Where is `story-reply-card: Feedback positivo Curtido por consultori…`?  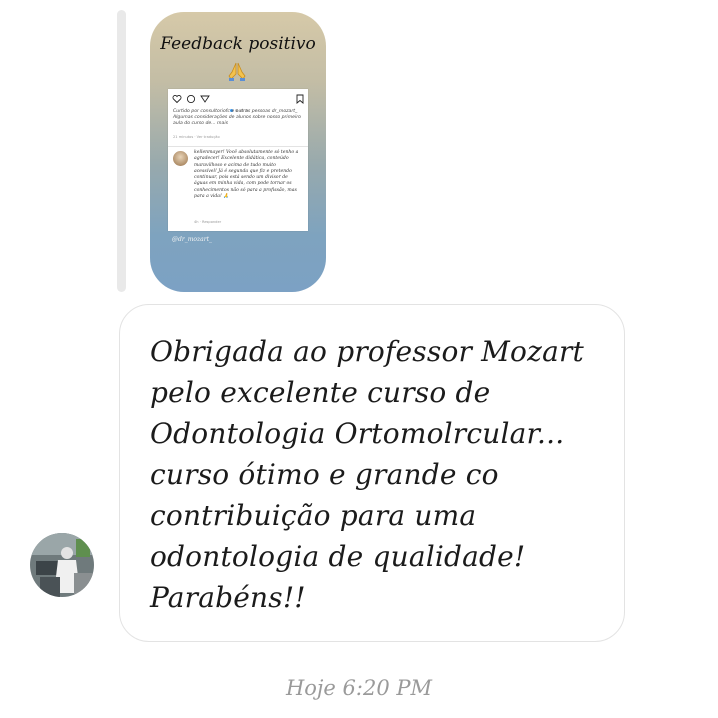
story-reply-card: Feedback positivo Curtido por consultori… is located at coordinates (238, 152).